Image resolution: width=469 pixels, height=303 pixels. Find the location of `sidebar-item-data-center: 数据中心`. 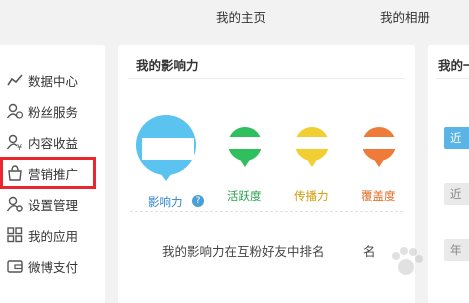

sidebar-item-data-center: 数据中心 is located at coordinates (53, 80).